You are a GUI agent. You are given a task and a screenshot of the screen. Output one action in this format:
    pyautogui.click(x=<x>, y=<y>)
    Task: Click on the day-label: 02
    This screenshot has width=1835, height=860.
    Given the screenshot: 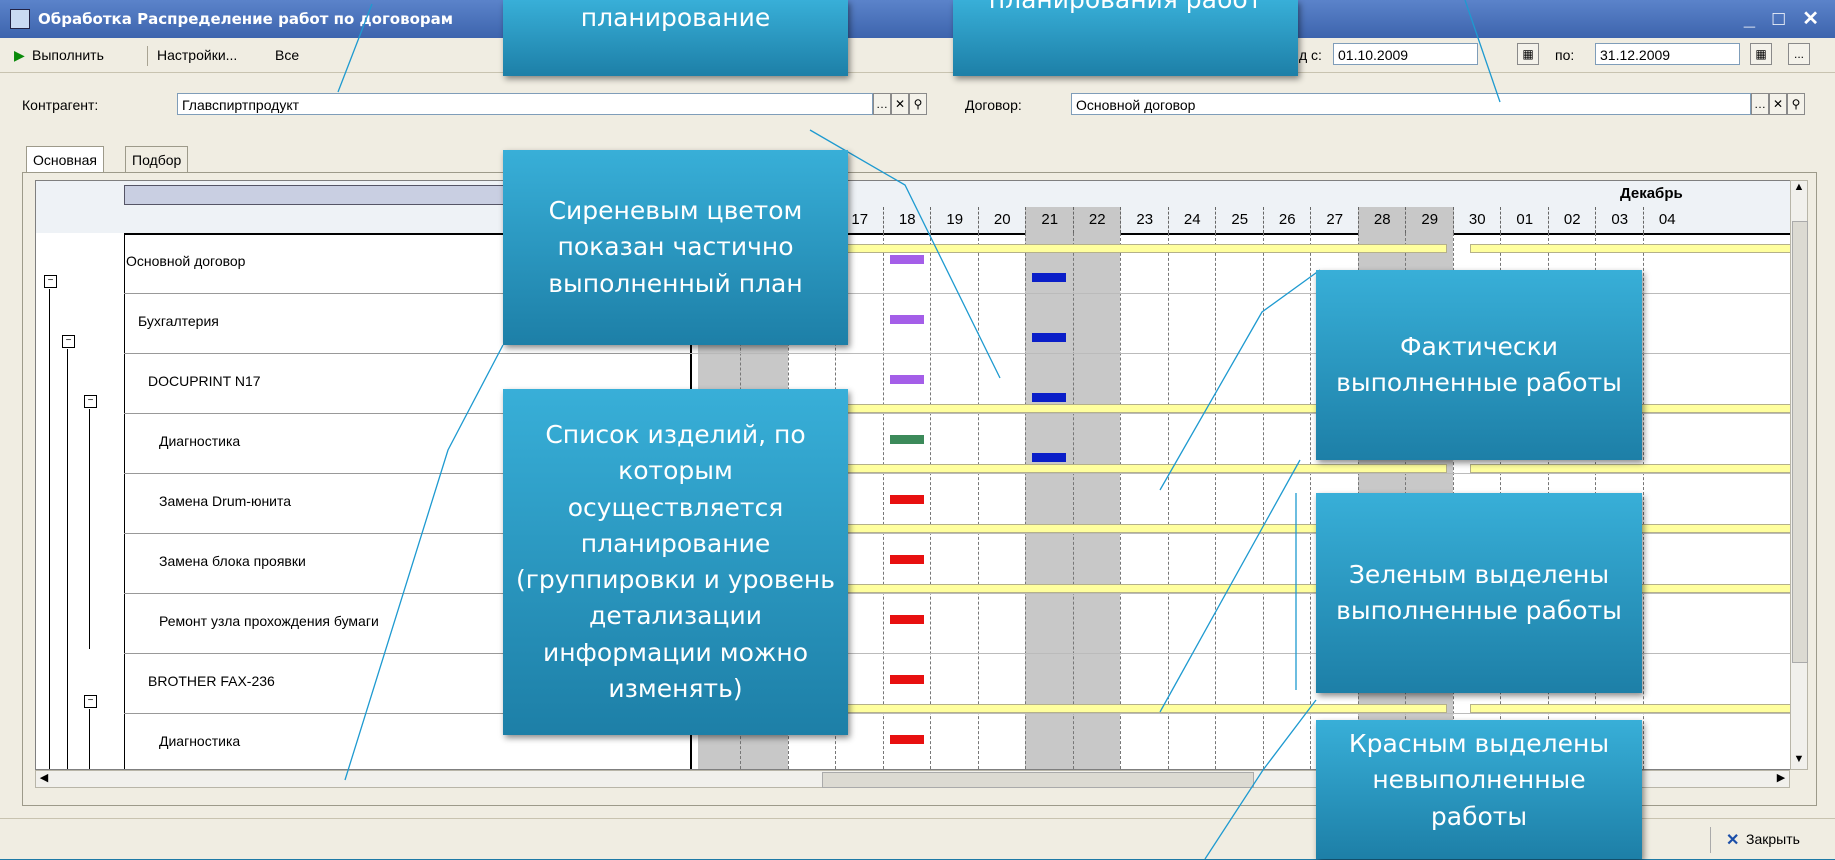 What is the action you would take?
    pyautogui.click(x=1572, y=220)
    